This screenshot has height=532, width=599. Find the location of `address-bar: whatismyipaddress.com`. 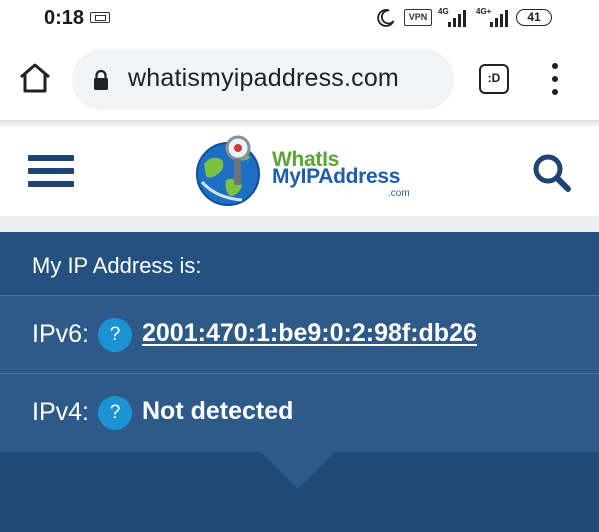

address-bar: whatismyipaddress.com is located at coordinates (263, 79).